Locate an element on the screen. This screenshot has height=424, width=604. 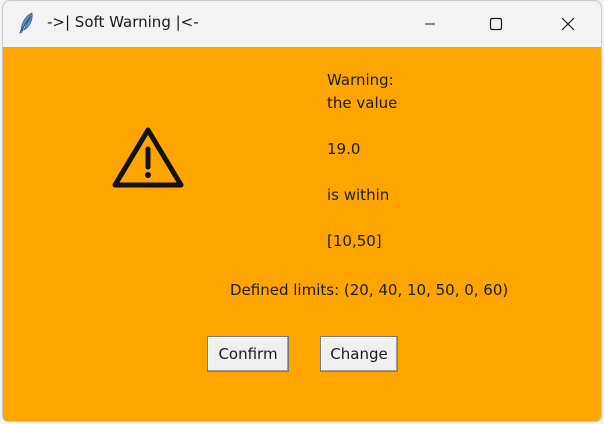
minimize-icon is located at coordinates (430, 24).